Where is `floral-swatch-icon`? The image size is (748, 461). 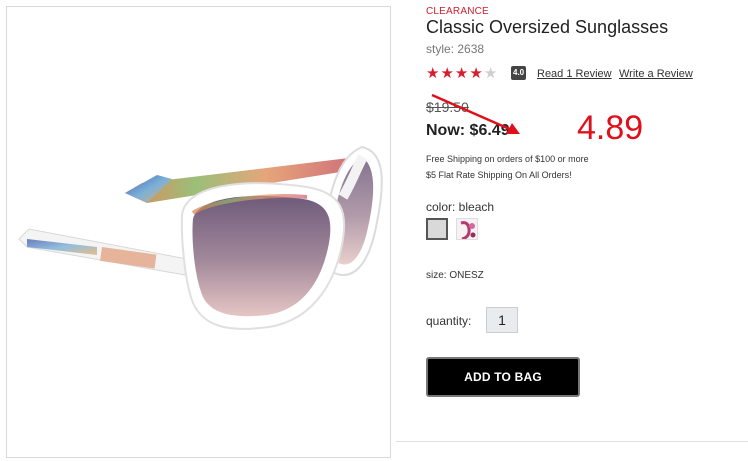 floral-swatch-icon is located at coordinates (467, 229).